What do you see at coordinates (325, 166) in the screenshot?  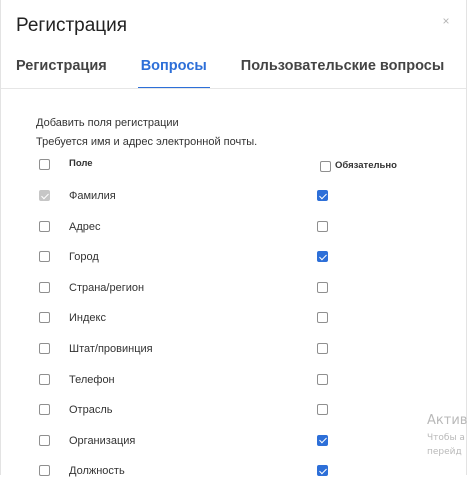 I see `require-all-checkbox` at bounding box center [325, 166].